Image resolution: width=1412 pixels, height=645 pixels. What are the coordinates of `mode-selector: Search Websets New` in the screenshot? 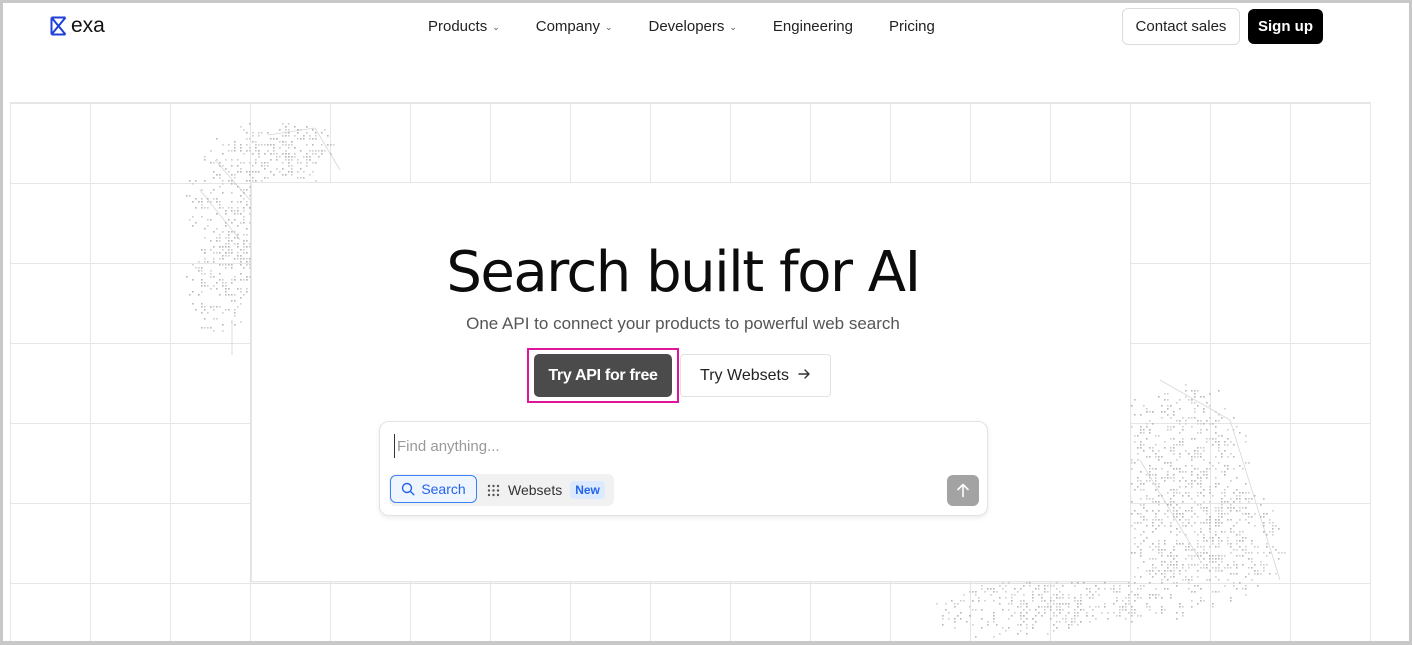 It's located at (501, 490).